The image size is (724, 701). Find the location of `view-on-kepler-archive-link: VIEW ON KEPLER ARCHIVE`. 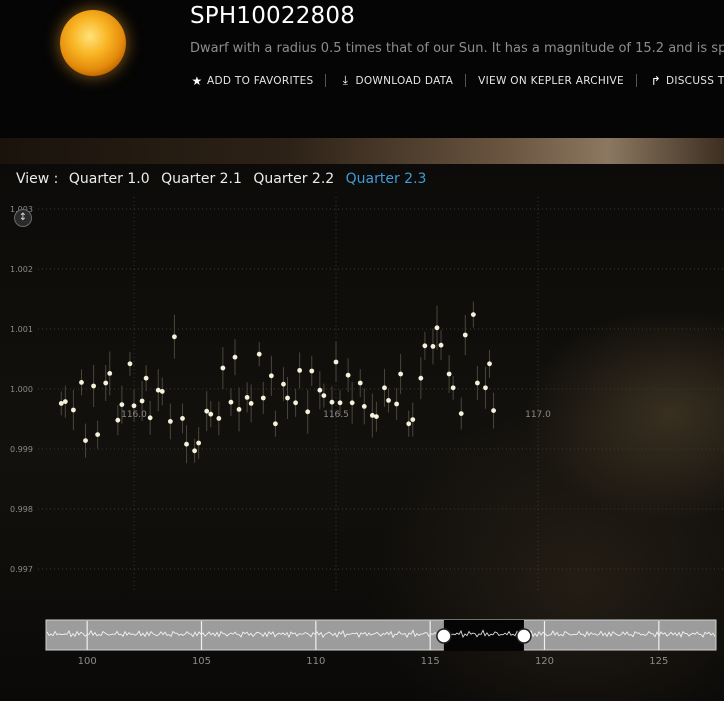

view-on-kepler-archive-link: VIEW ON KEPLER ARCHIVE is located at coordinates (551, 81).